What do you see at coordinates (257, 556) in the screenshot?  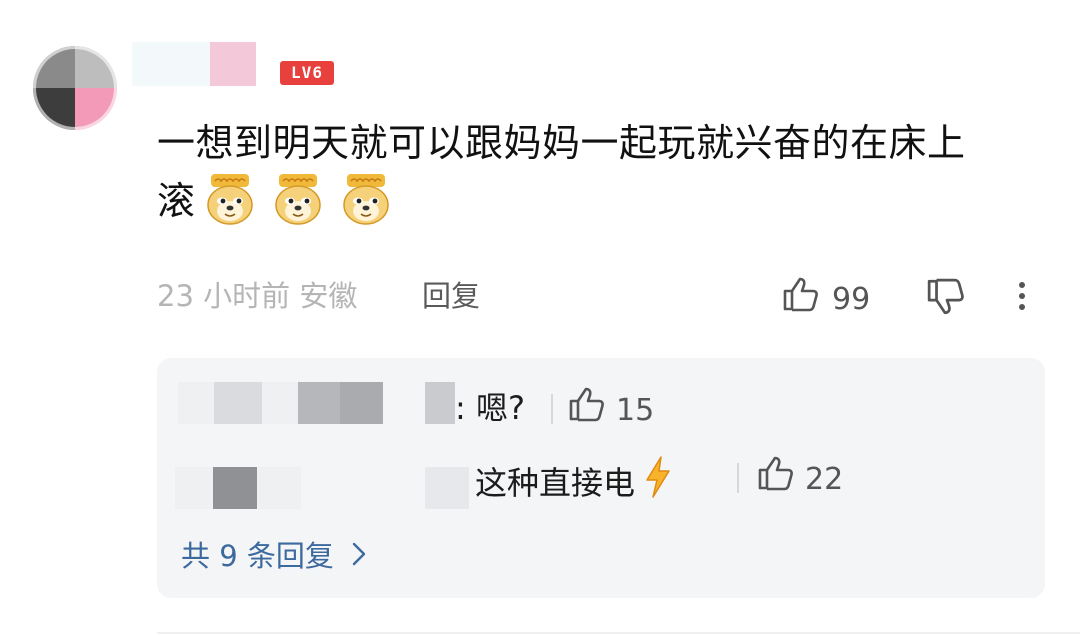 I see `more-replies-label: 共 9 条回复` at bounding box center [257, 556].